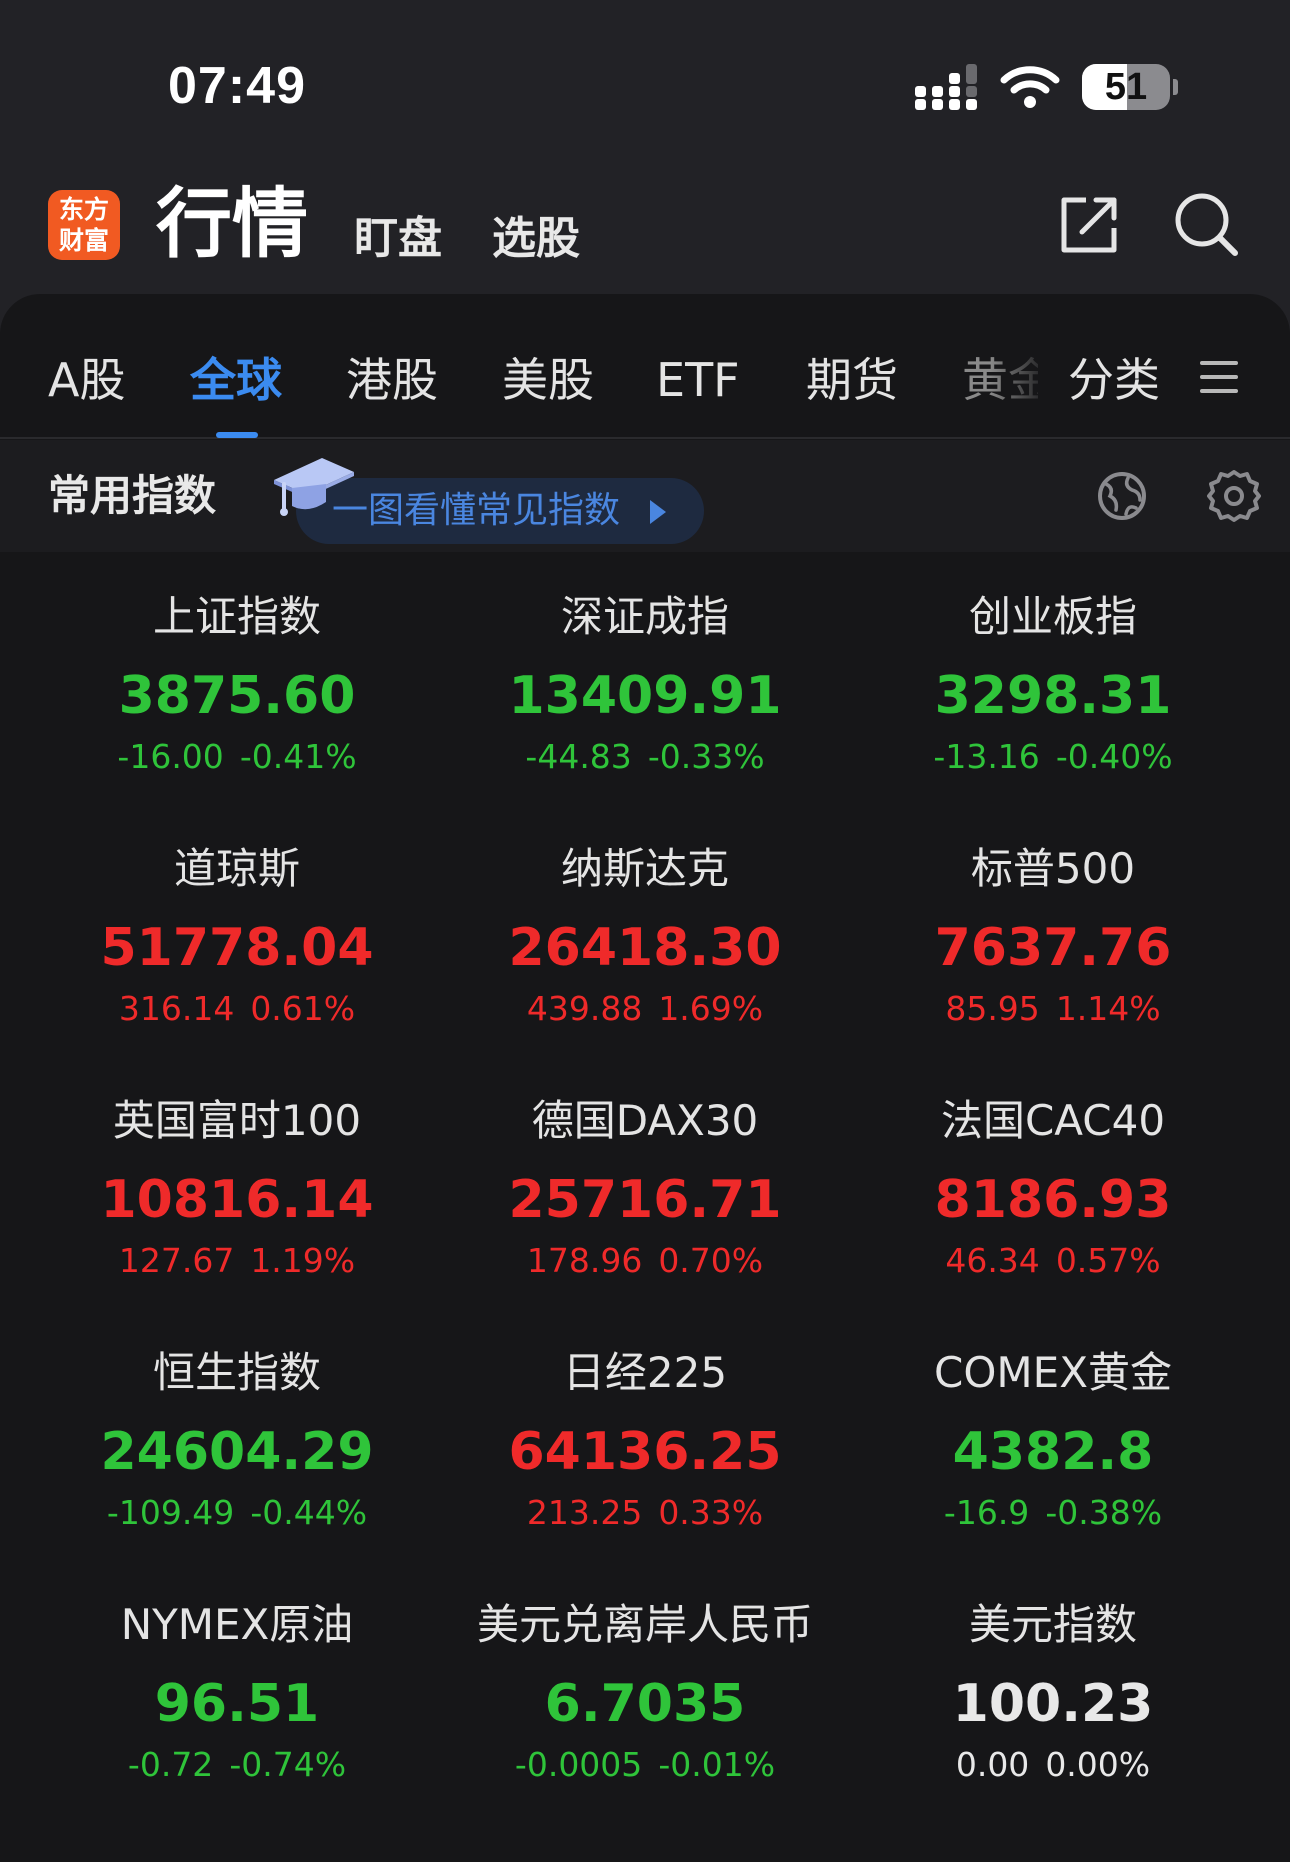 This screenshot has height=1862, width=1290. Describe the element at coordinates (237, 690) in the screenshot. I see `index-card: 上证指数 3875.60 -16.00 -0.41%` at that location.